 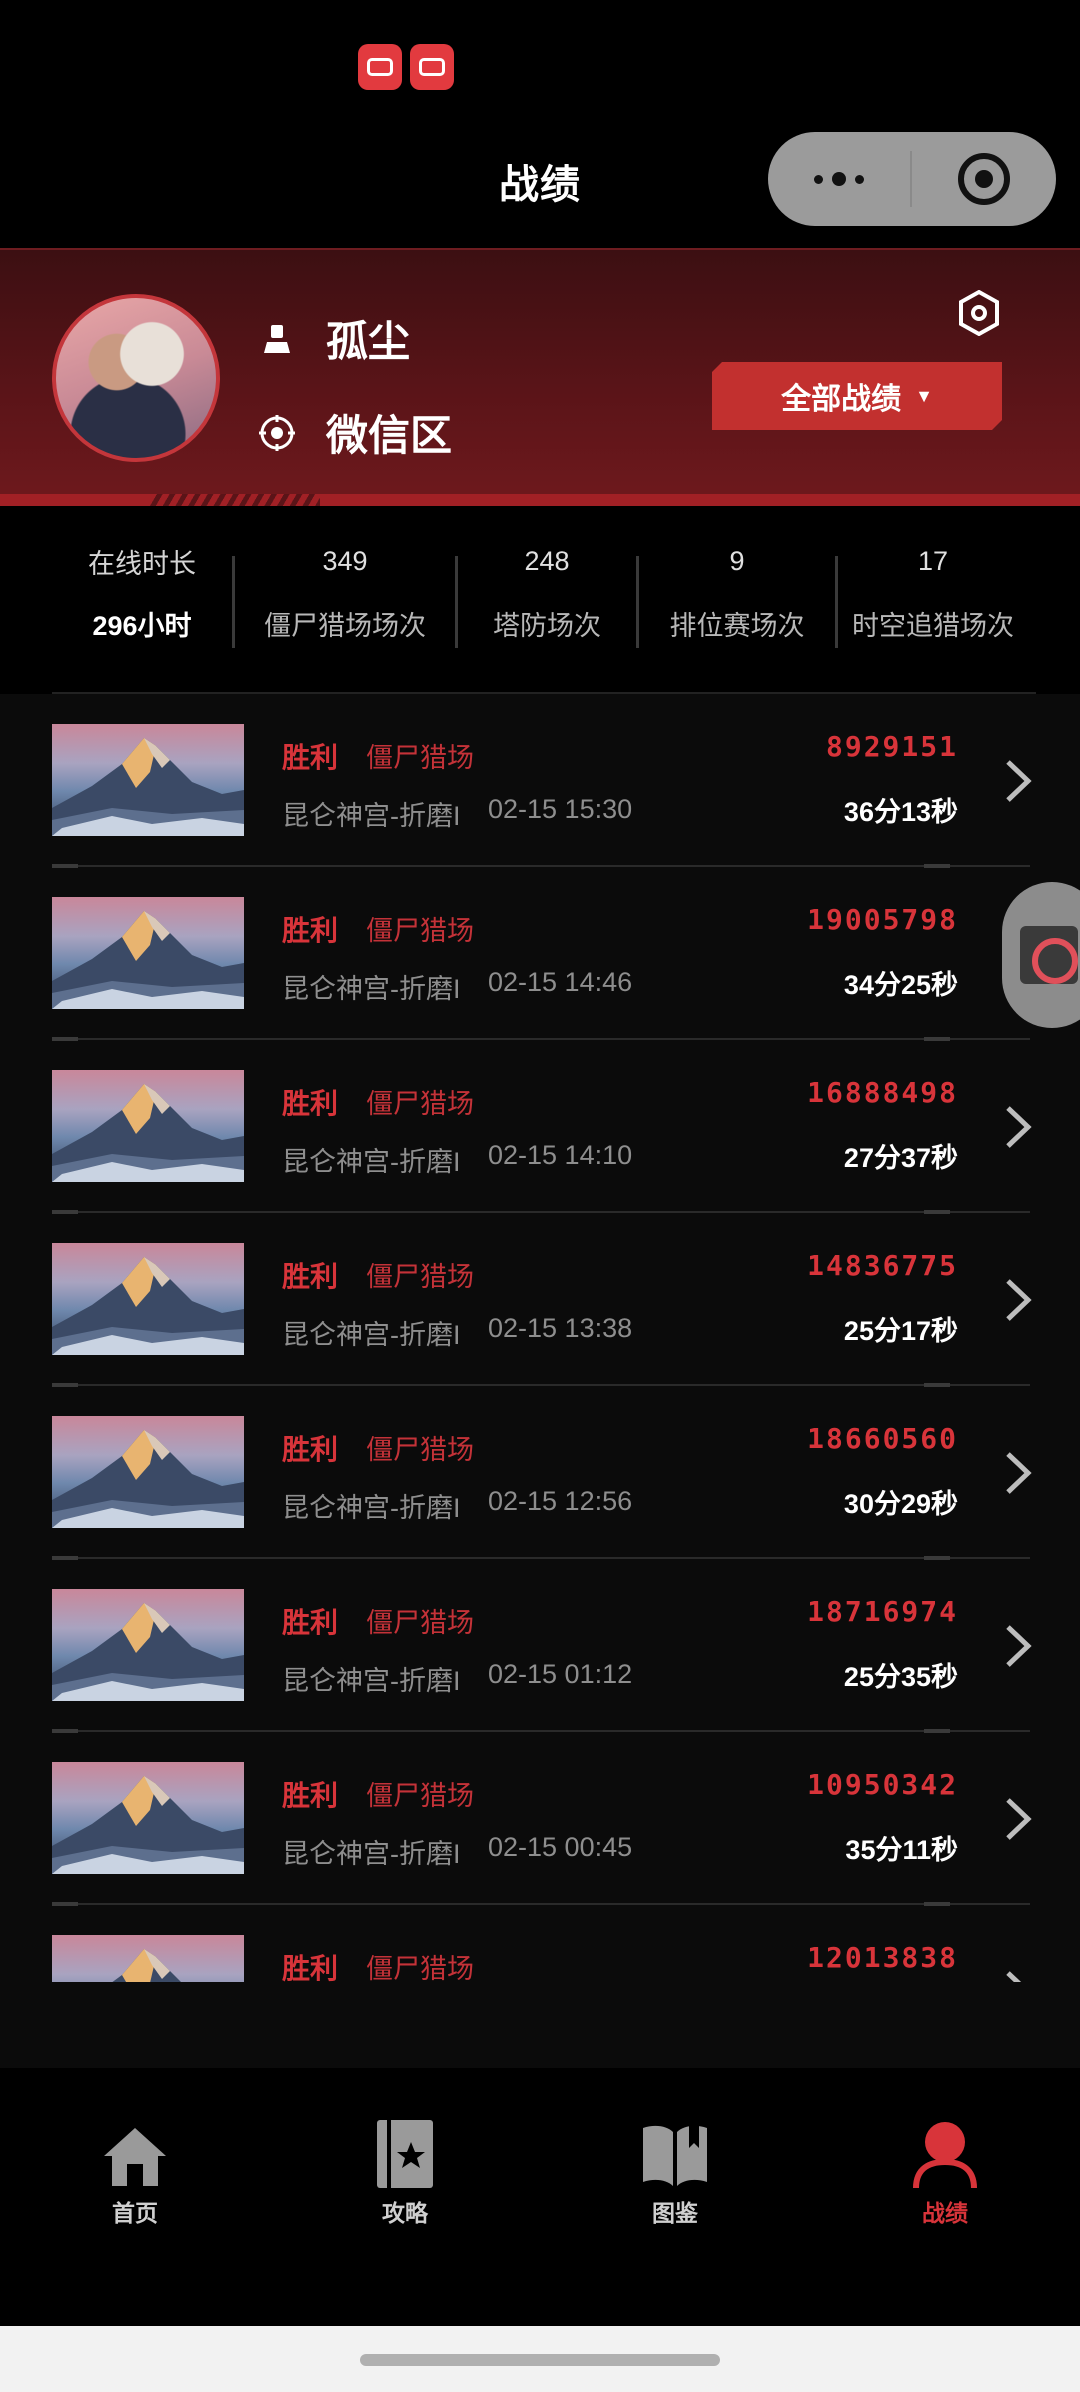 I want to click on book-icon, so click(x=675, y=2154).